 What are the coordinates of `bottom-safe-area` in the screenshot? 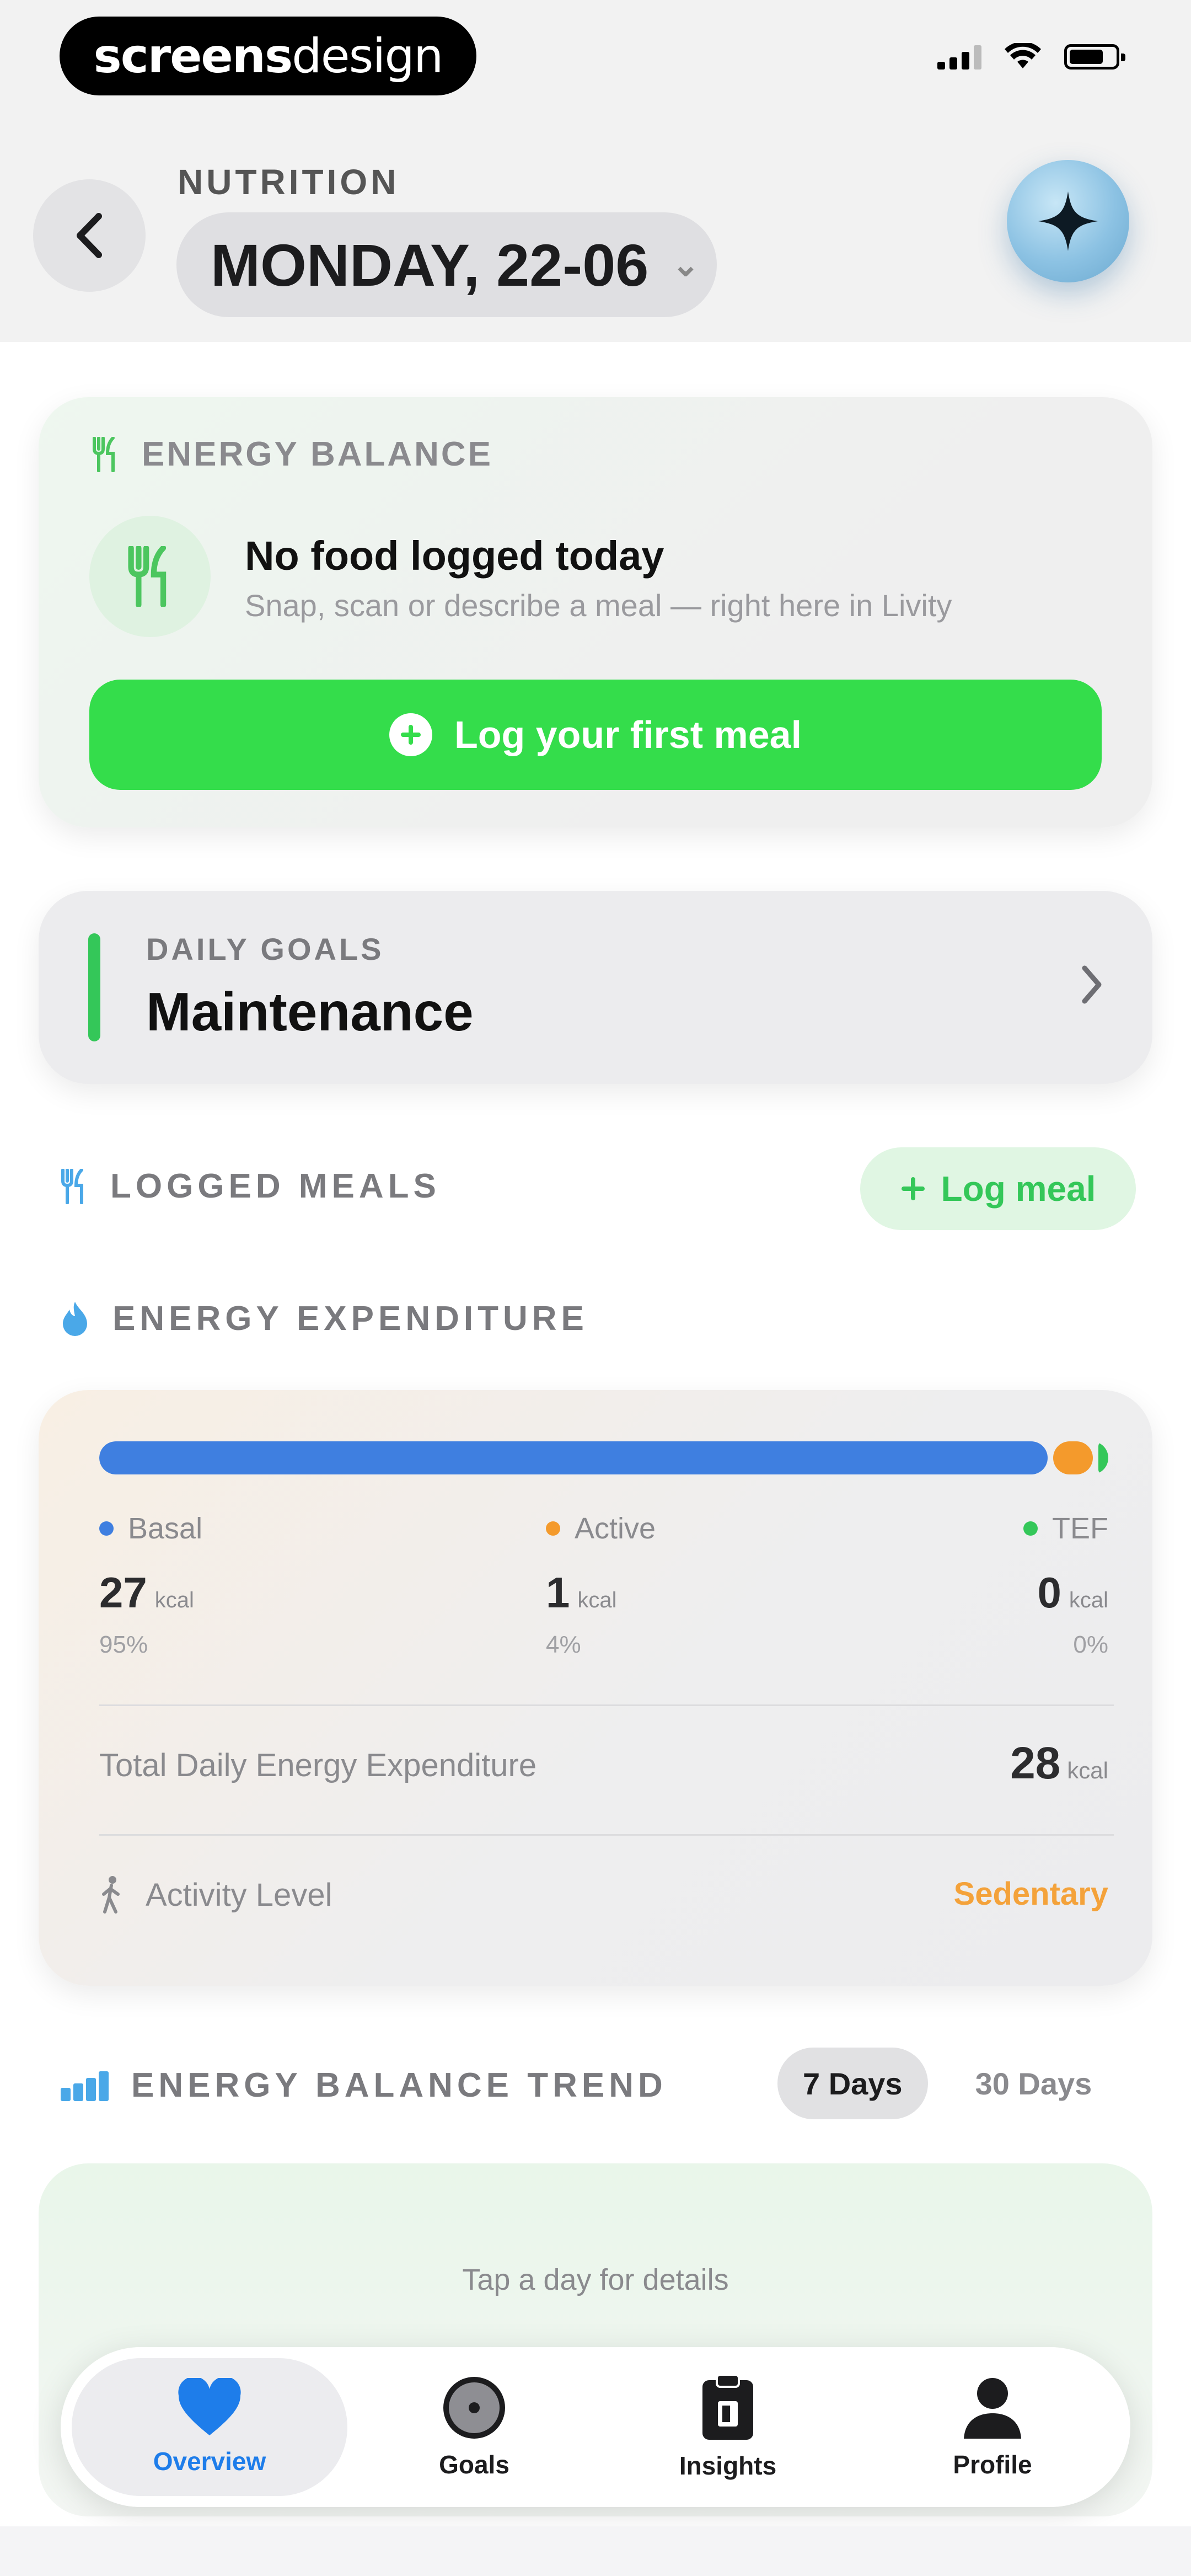 It's located at (595, 2551).